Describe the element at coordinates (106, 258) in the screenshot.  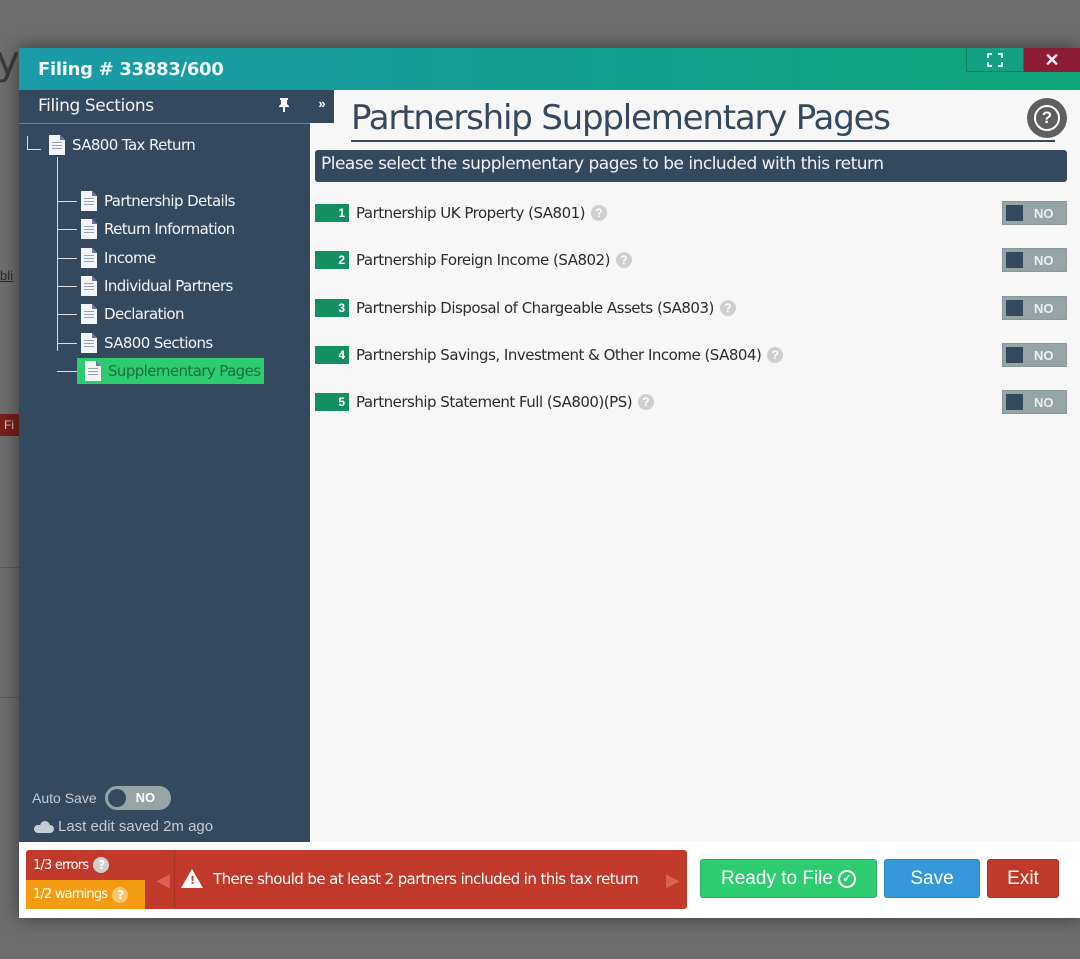
I see `sidebar-item-income: Income` at that location.